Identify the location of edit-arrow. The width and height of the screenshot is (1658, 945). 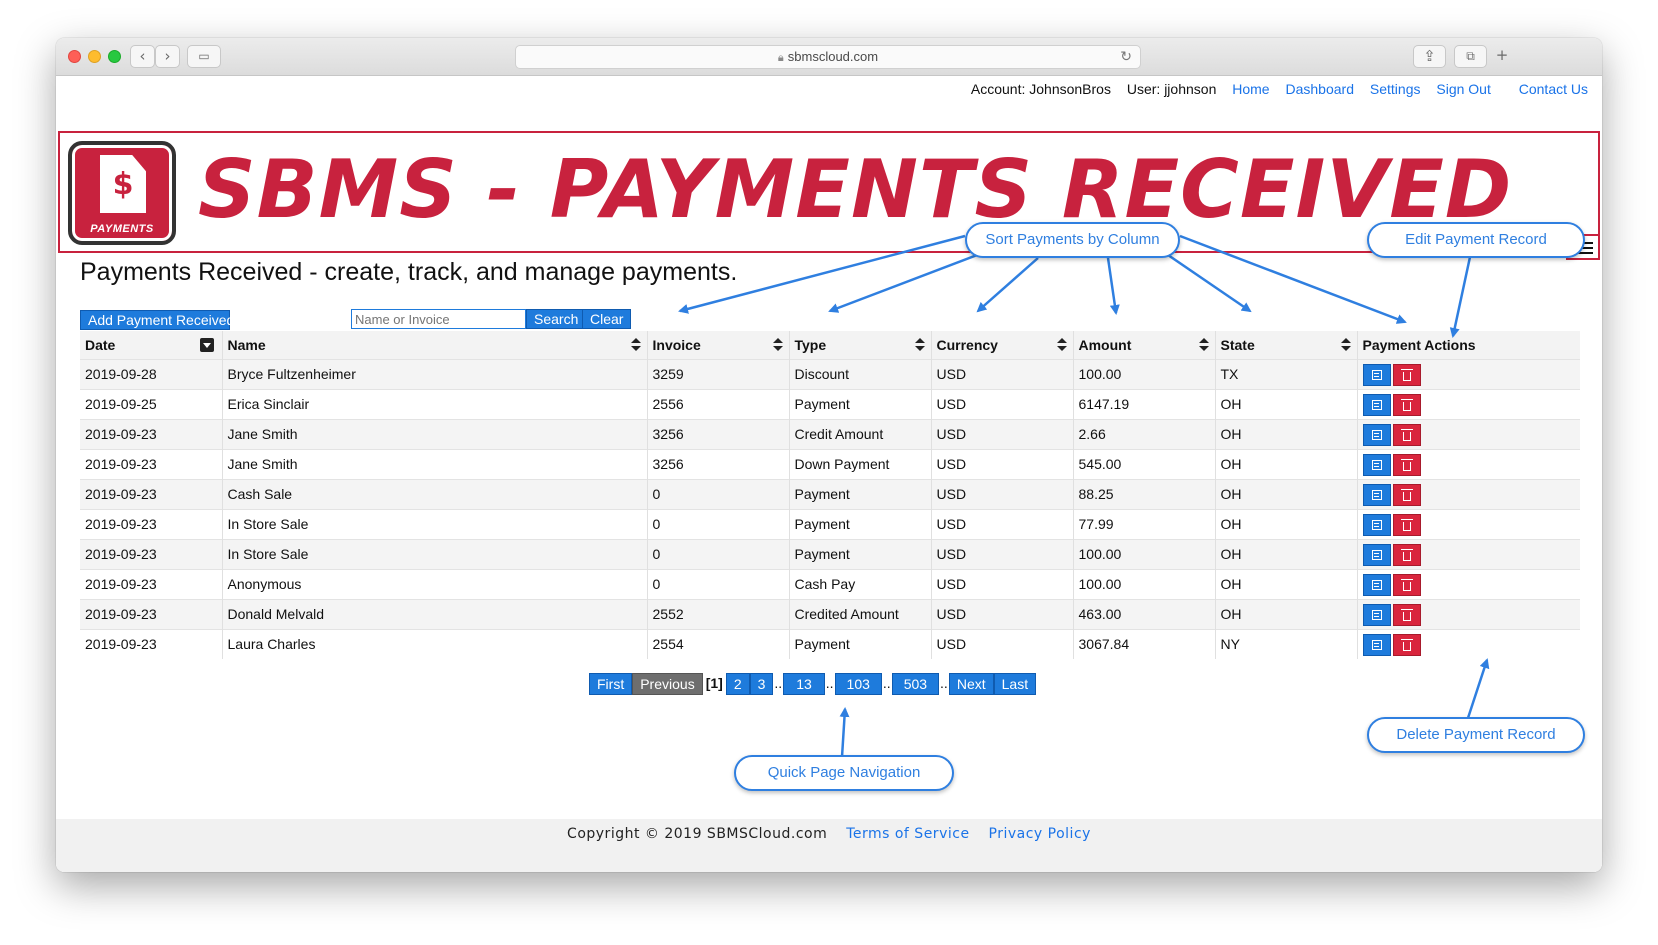
(1460, 297).